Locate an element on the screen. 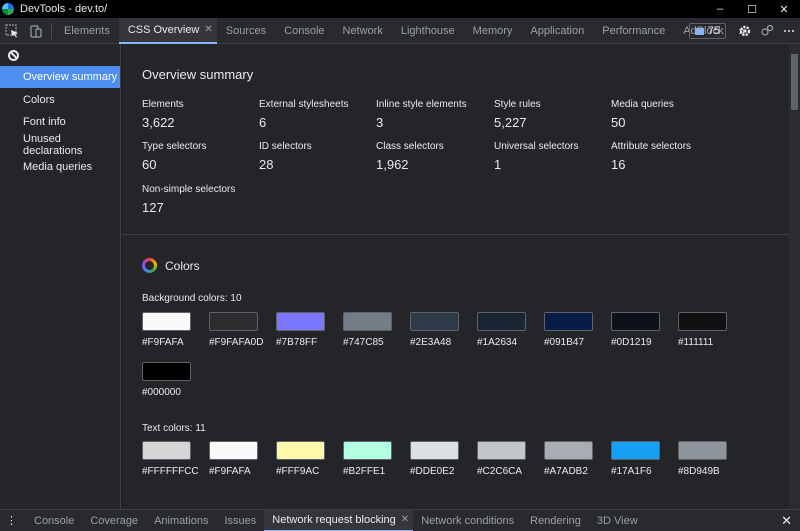 The image size is (800, 531). device-toolbar-icon is located at coordinates (36, 31).